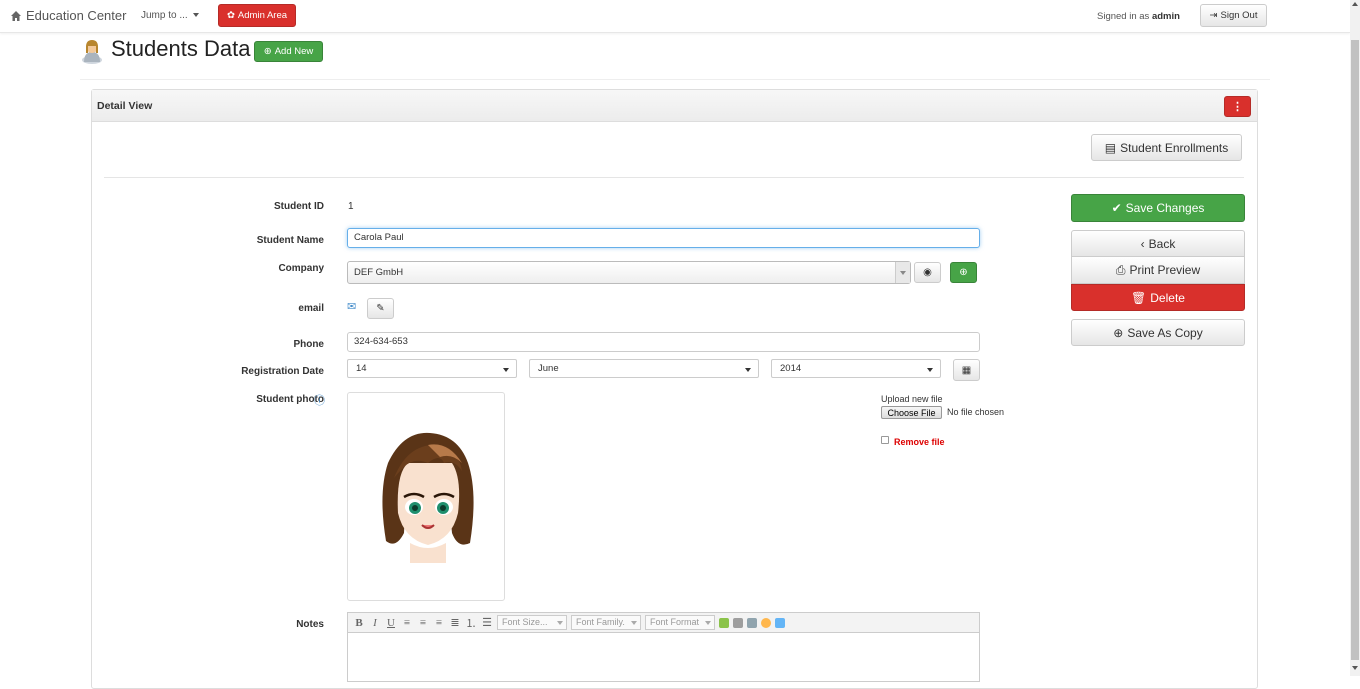 The height and width of the screenshot is (689, 1360). What do you see at coordinates (724, 622) in the screenshot?
I see `edit-html-icon` at bounding box center [724, 622].